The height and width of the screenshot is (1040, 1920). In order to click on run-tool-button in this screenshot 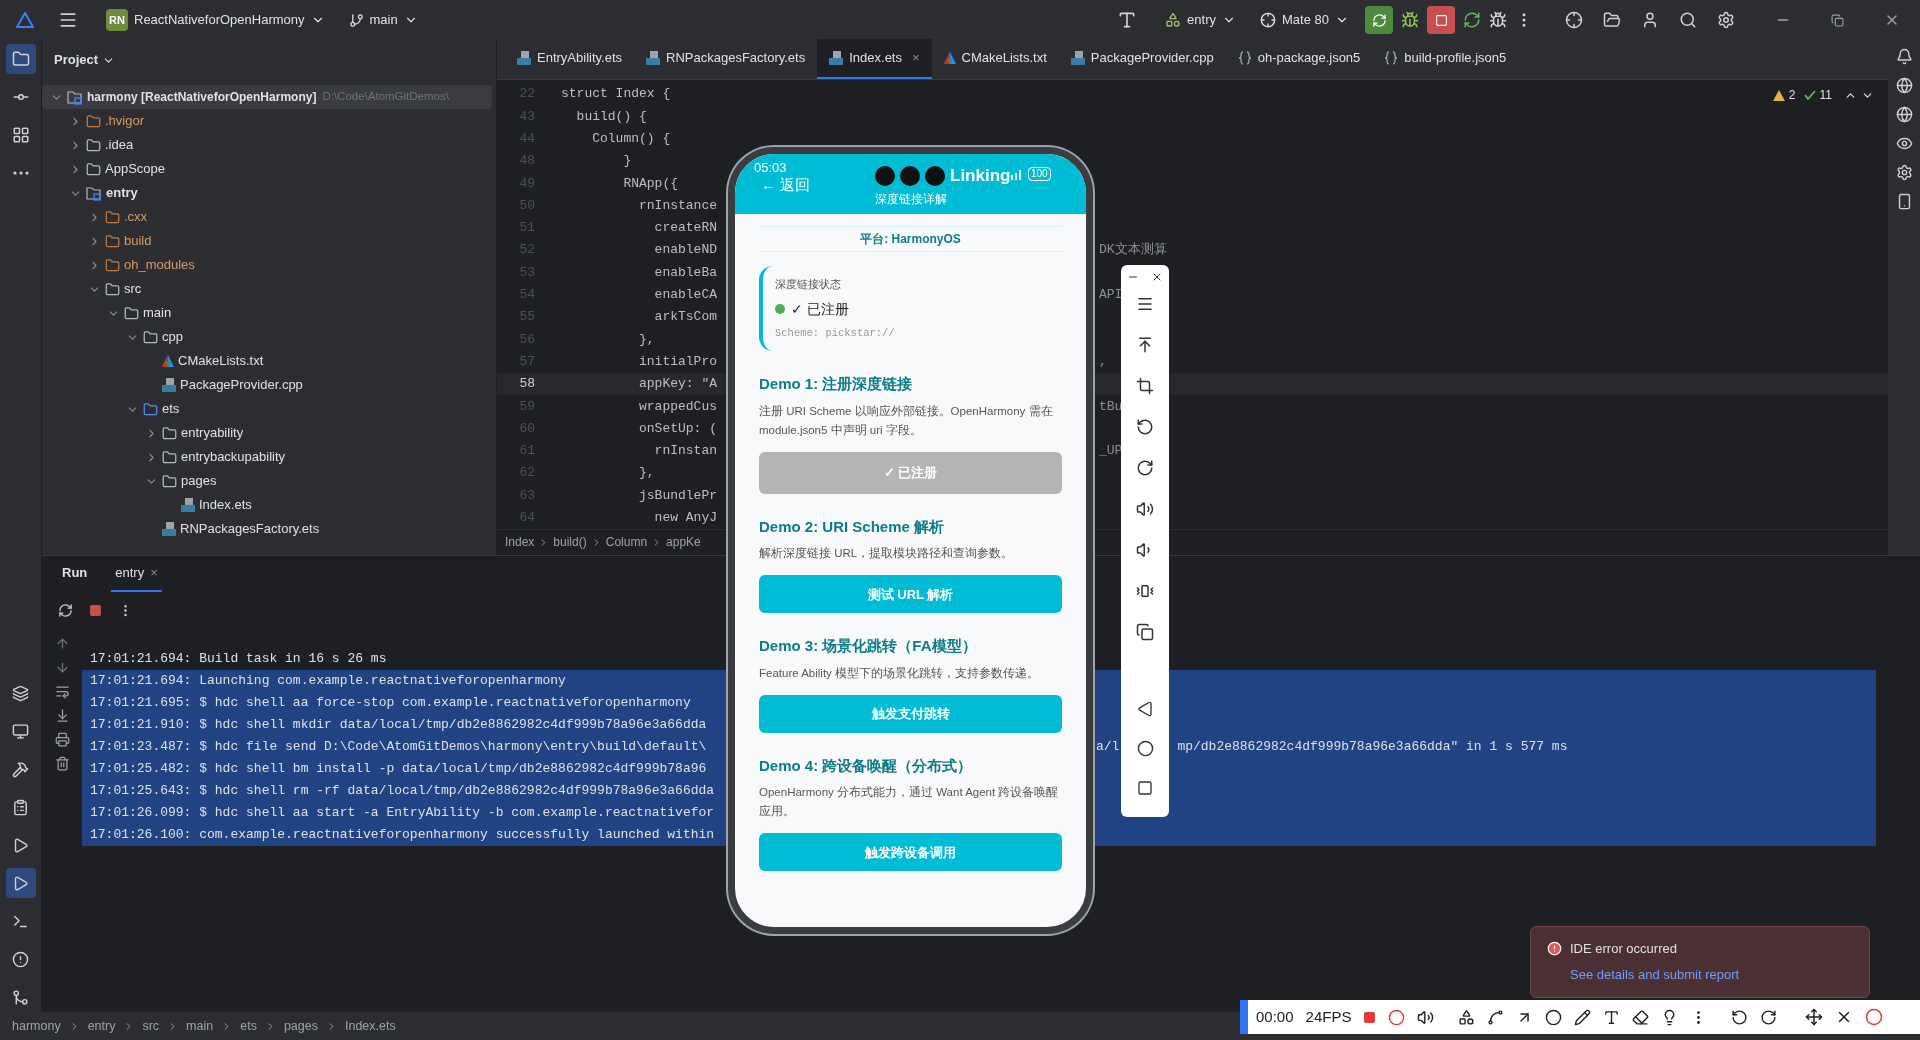, I will do `click(20, 883)`.